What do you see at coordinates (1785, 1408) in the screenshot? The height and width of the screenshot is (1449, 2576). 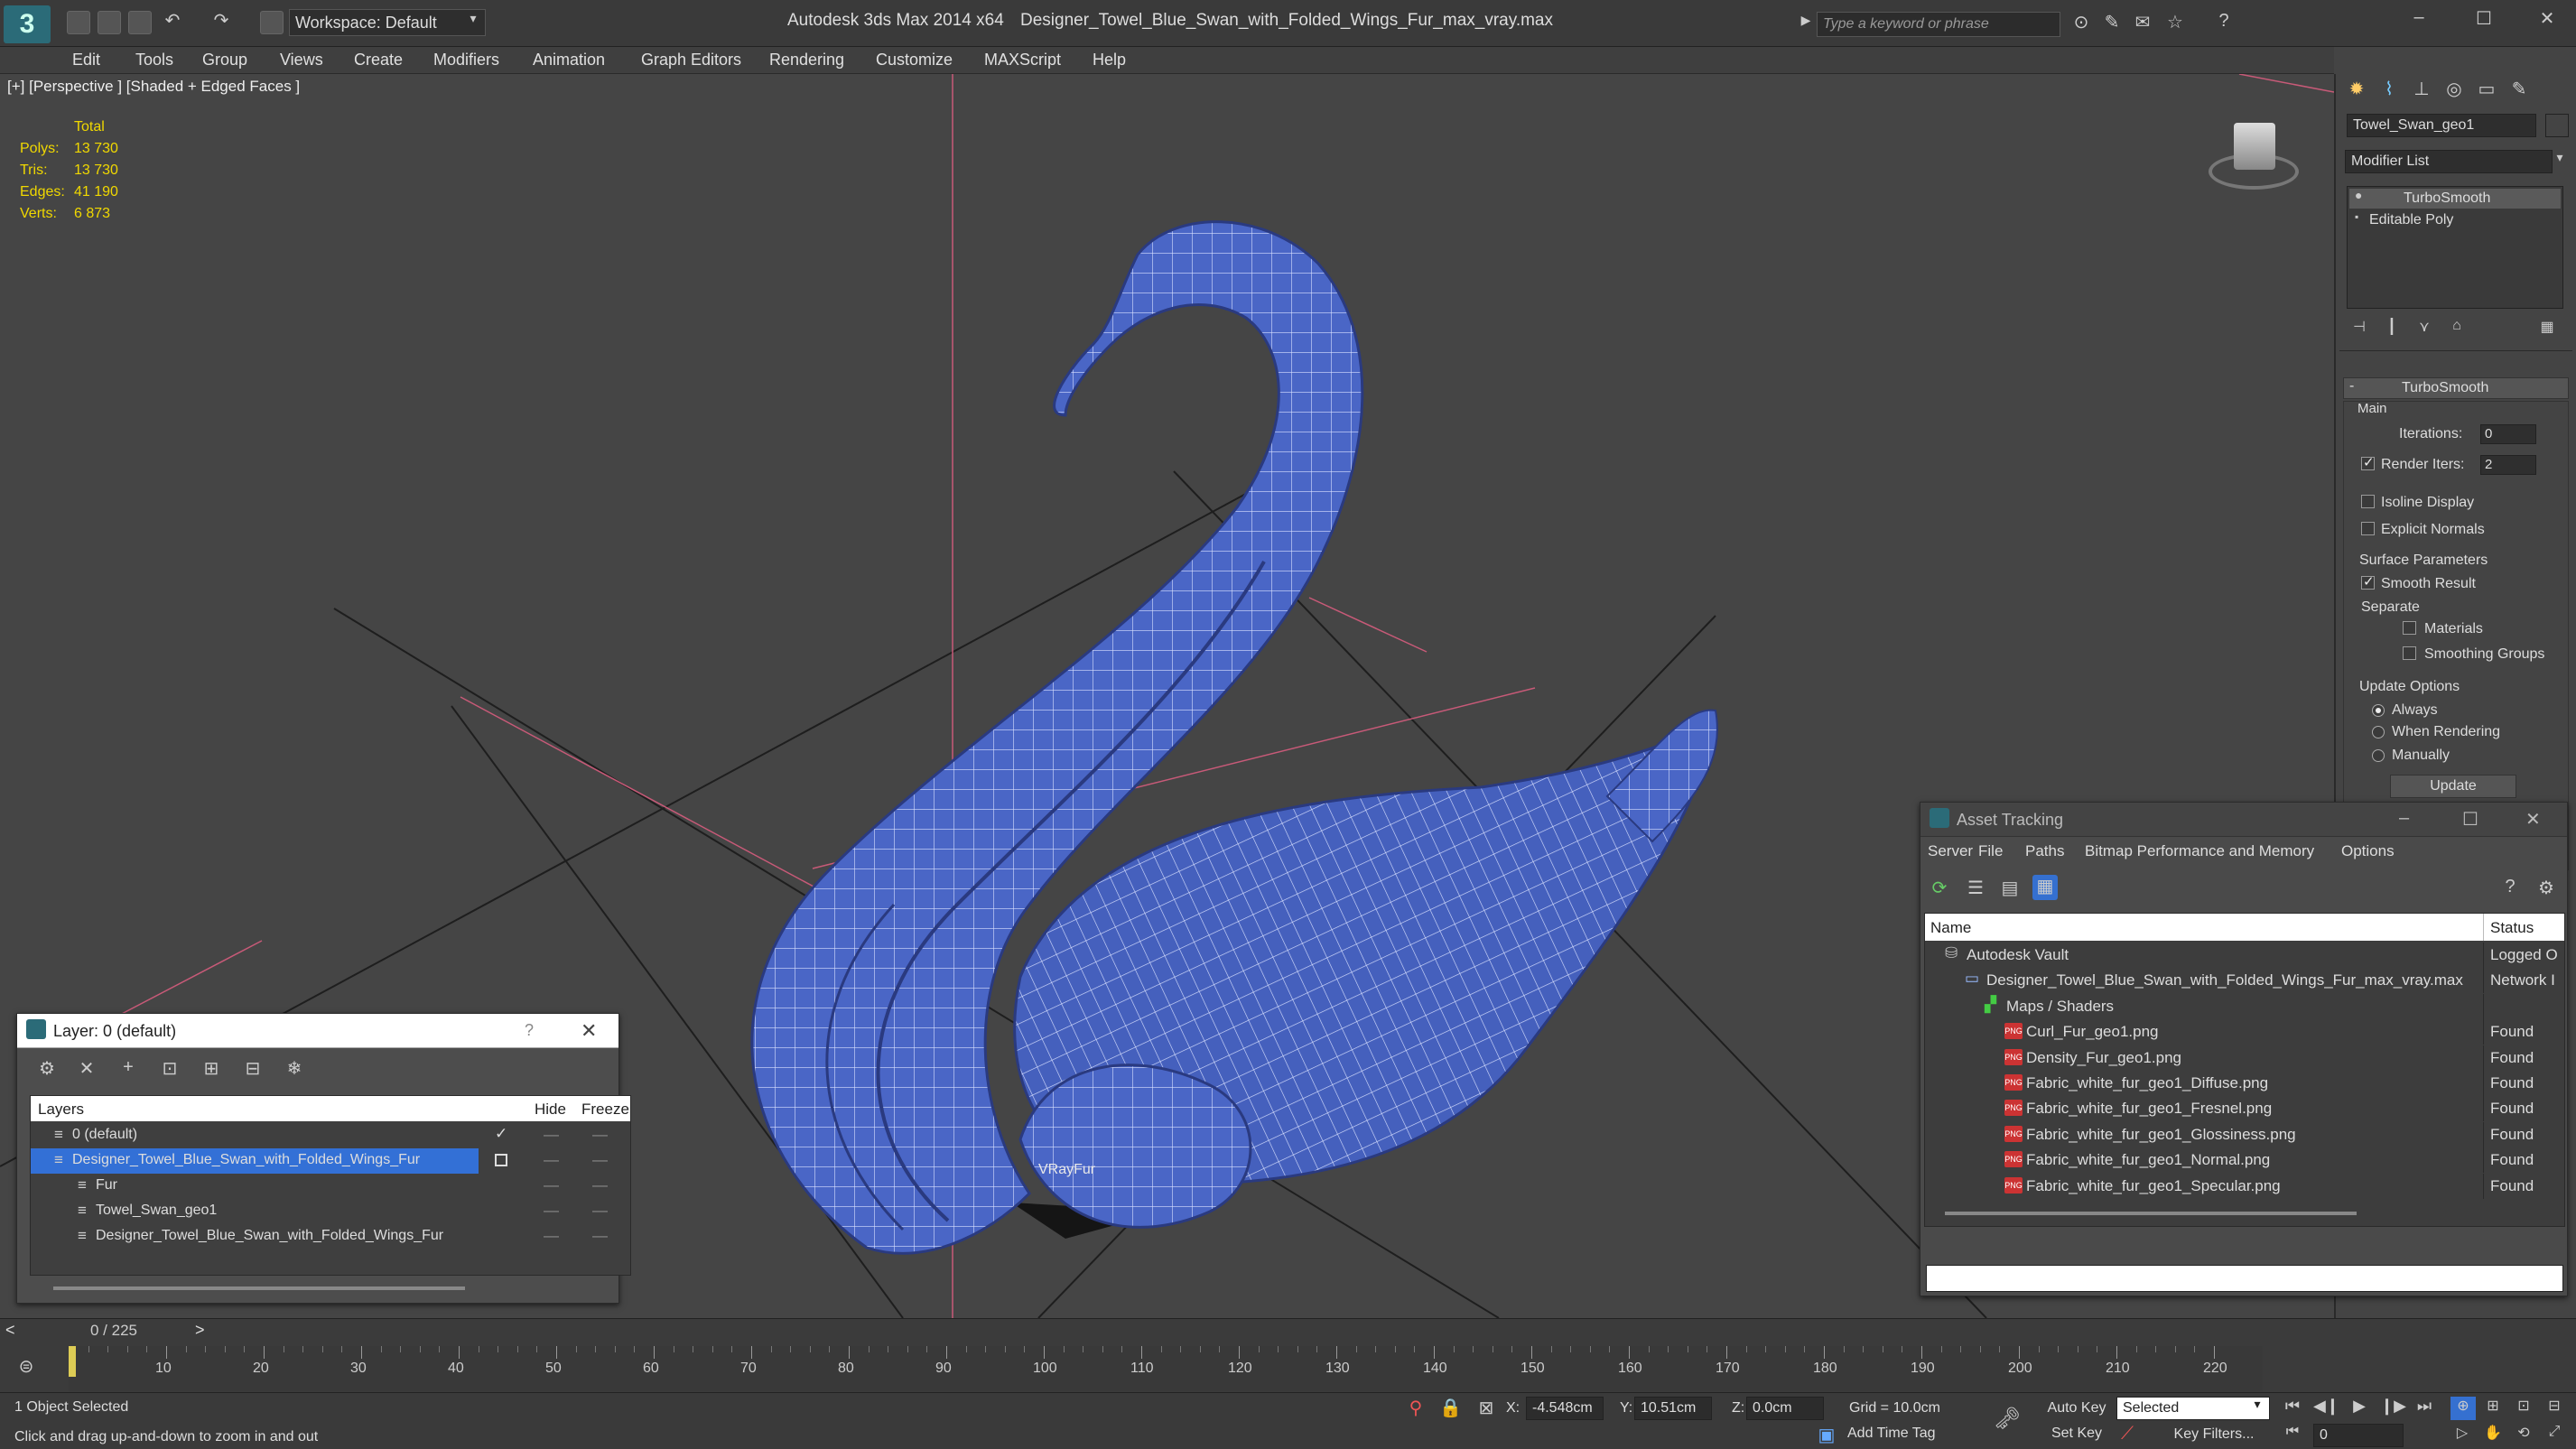 I see `z-coordinate-field: 0.0cm` at bounding box center [1785, 1408].